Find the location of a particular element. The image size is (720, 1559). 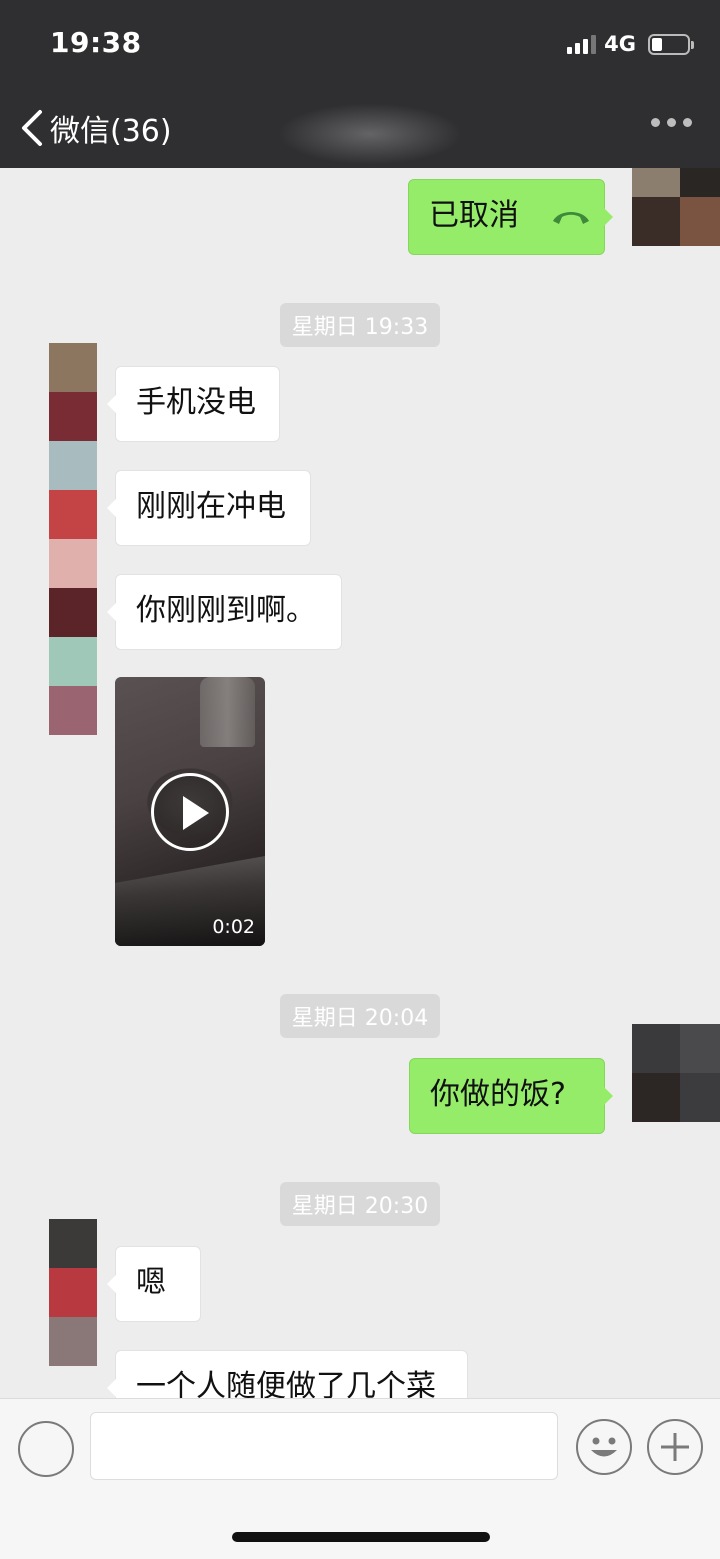

back-button: 微信(36) is located at coordinates (95, 128).